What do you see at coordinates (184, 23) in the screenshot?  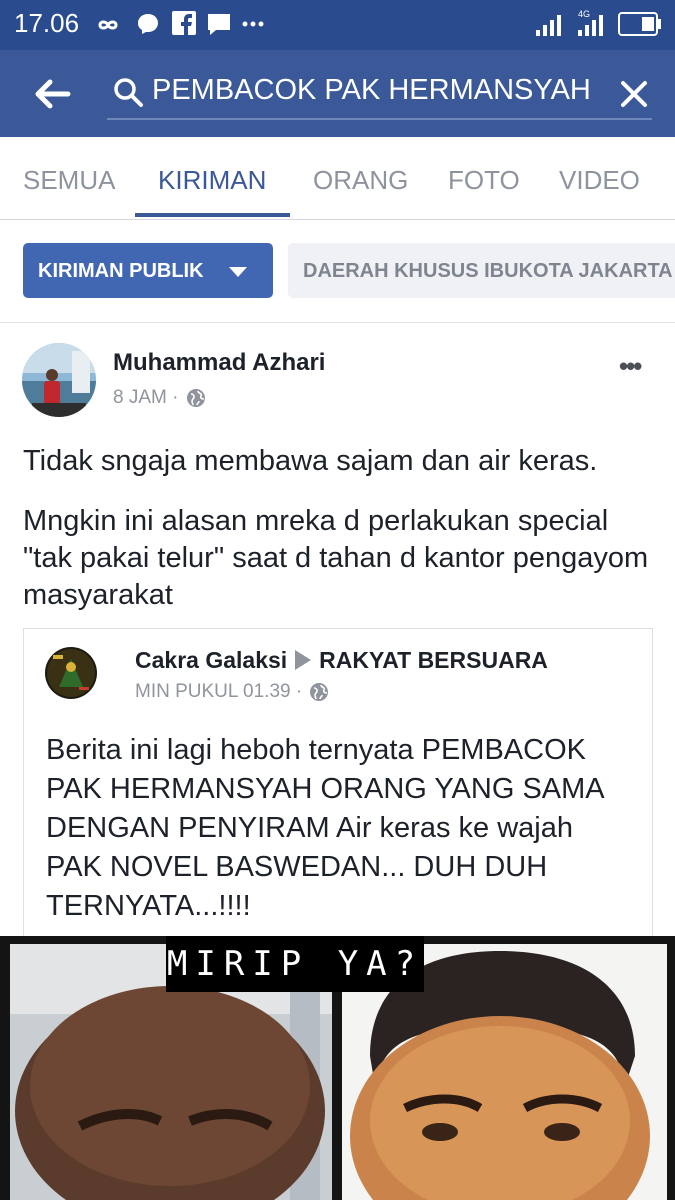 I see `facebook-icon` at bounding box center [184, 23].